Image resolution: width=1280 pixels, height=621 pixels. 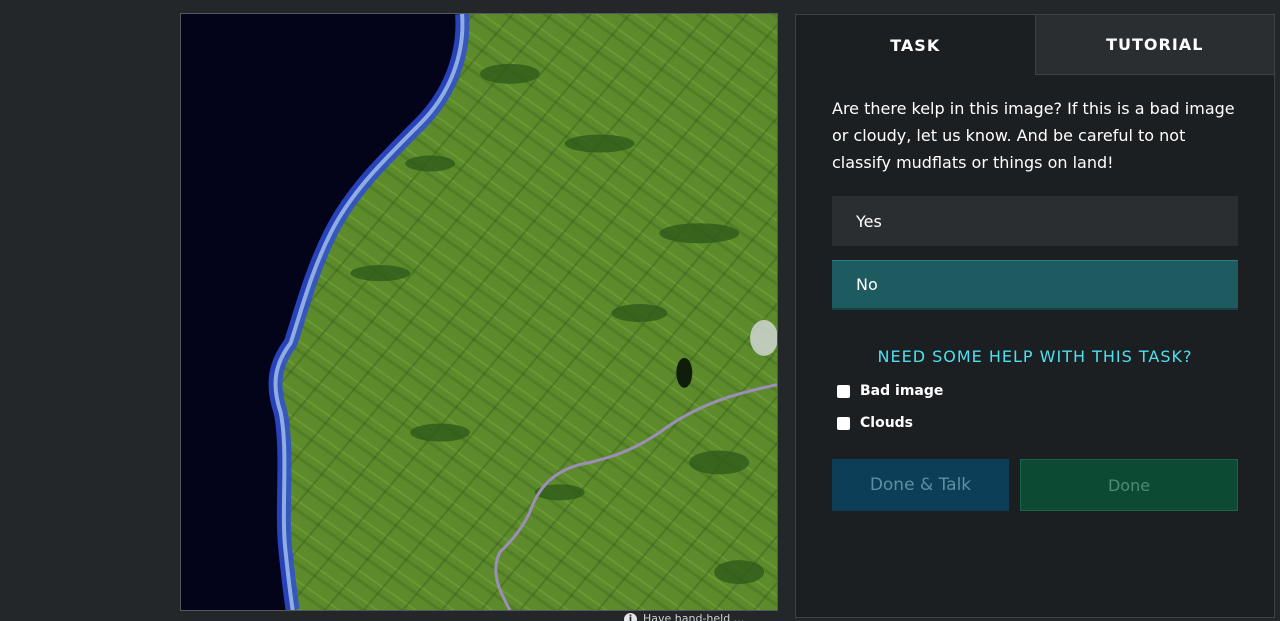 What do you see at coordinates (1035, 356) in the screenshot?
I see `task-help-link: NEED SOME HELP WITH THIS TASK?` at bounding box center [1035, 356].